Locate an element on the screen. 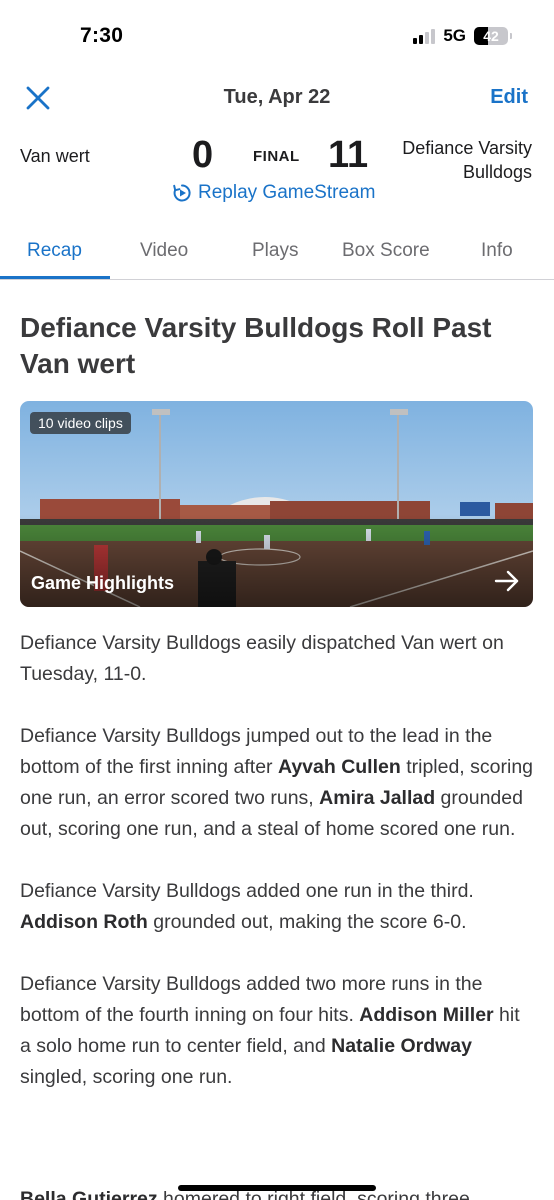  replay-row: Replay GameStream is located at coordinates (277, 200).